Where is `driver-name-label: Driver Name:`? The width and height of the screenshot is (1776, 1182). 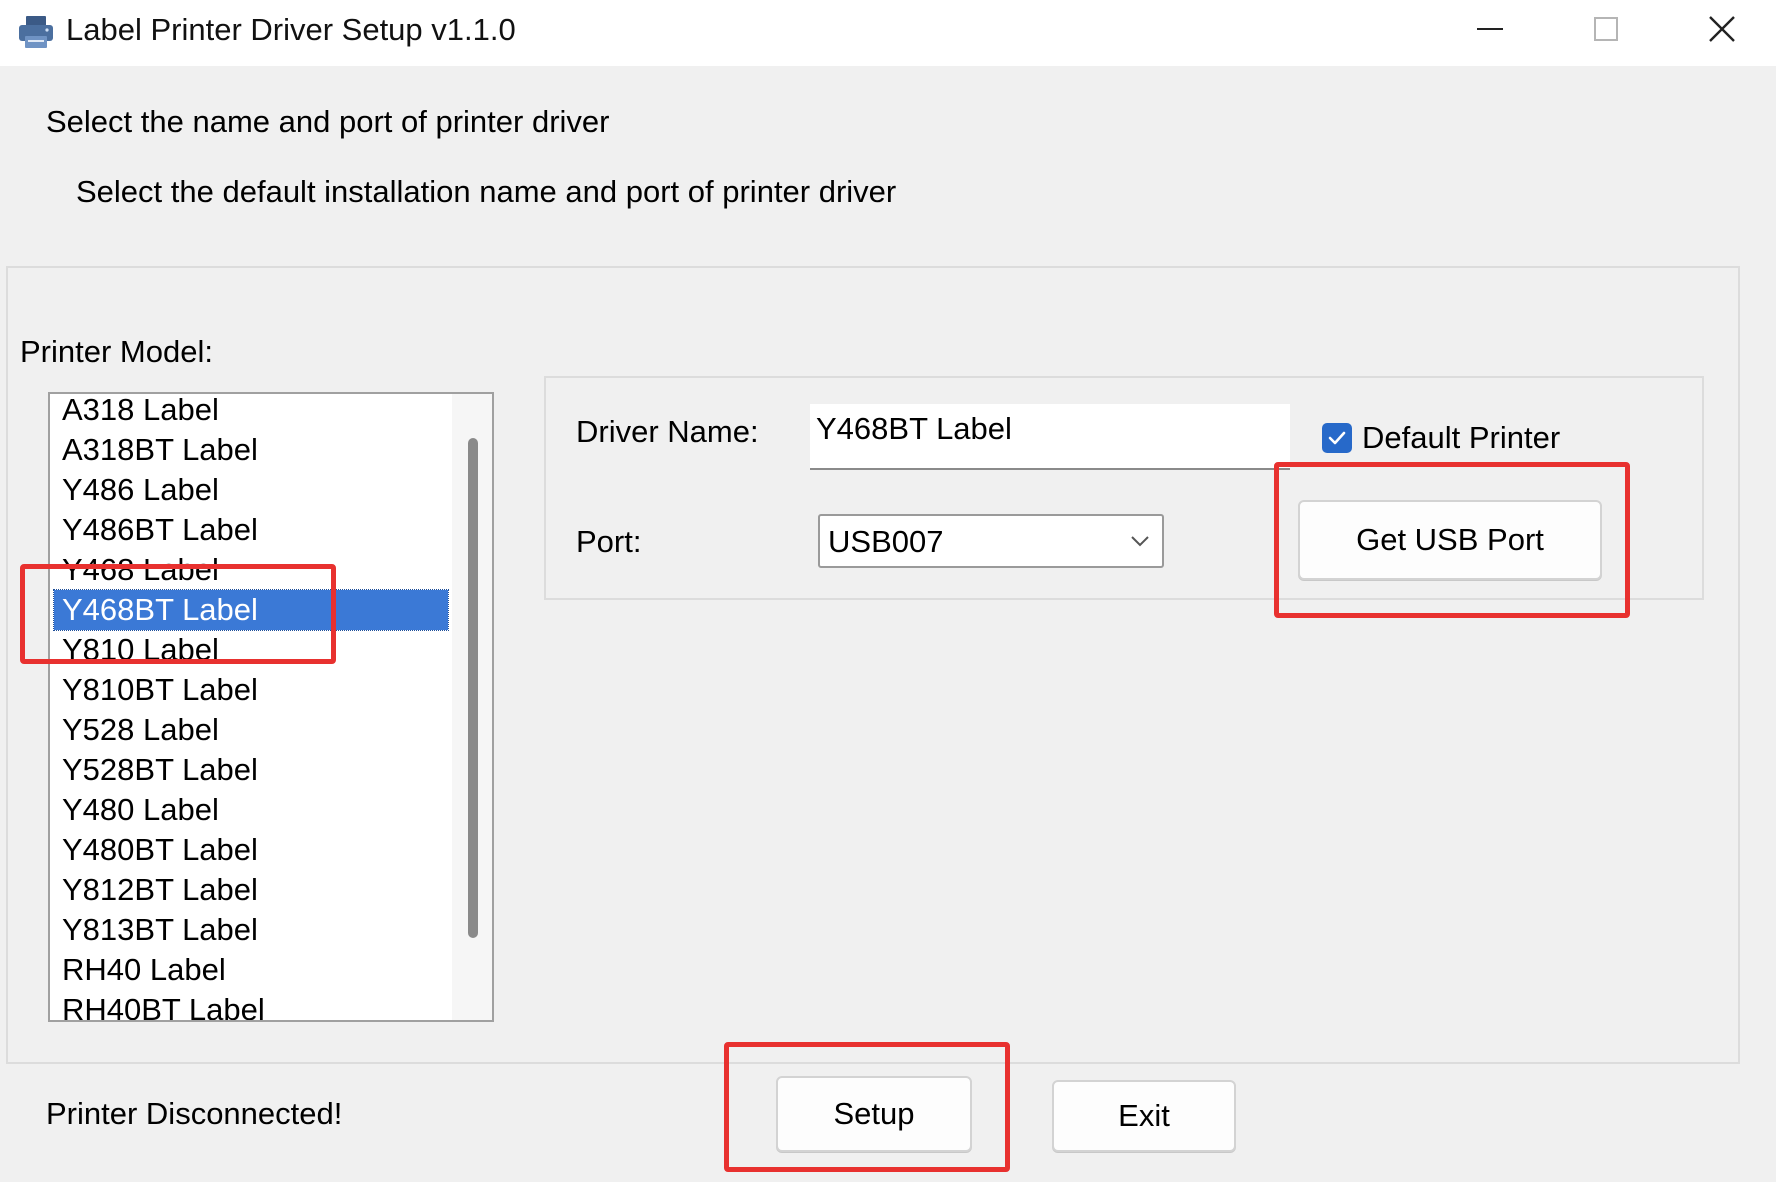
driver-name-label: Driver Name: is located at coordinates (667, 431).